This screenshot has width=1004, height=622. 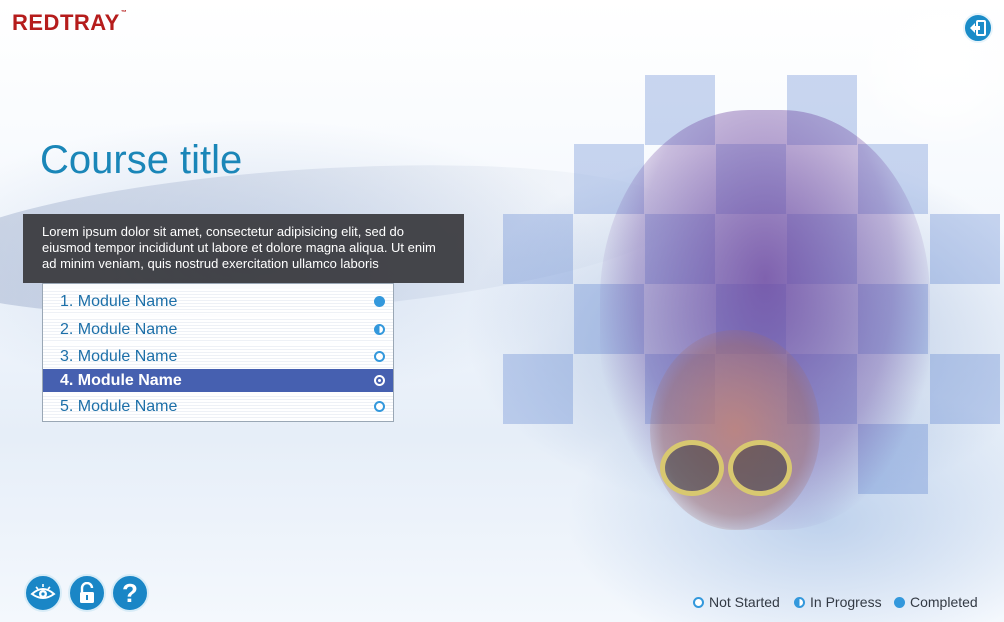 I want to click on module-item-3: 3. Module Name, so click(x=218, y=356).